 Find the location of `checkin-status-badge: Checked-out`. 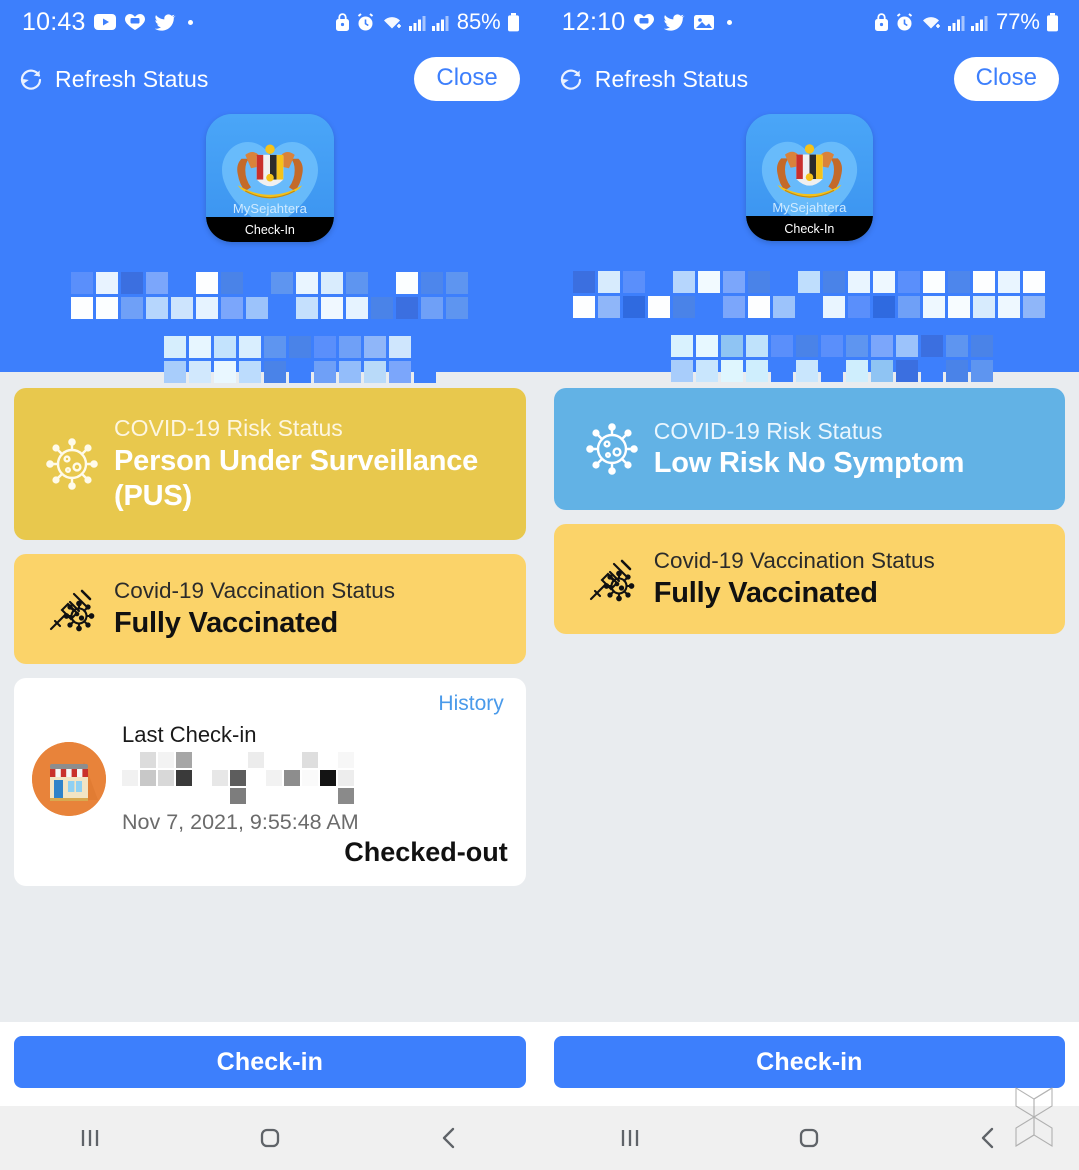

checkin-status-badge: Checked-out is located at coordinates (426, 852).